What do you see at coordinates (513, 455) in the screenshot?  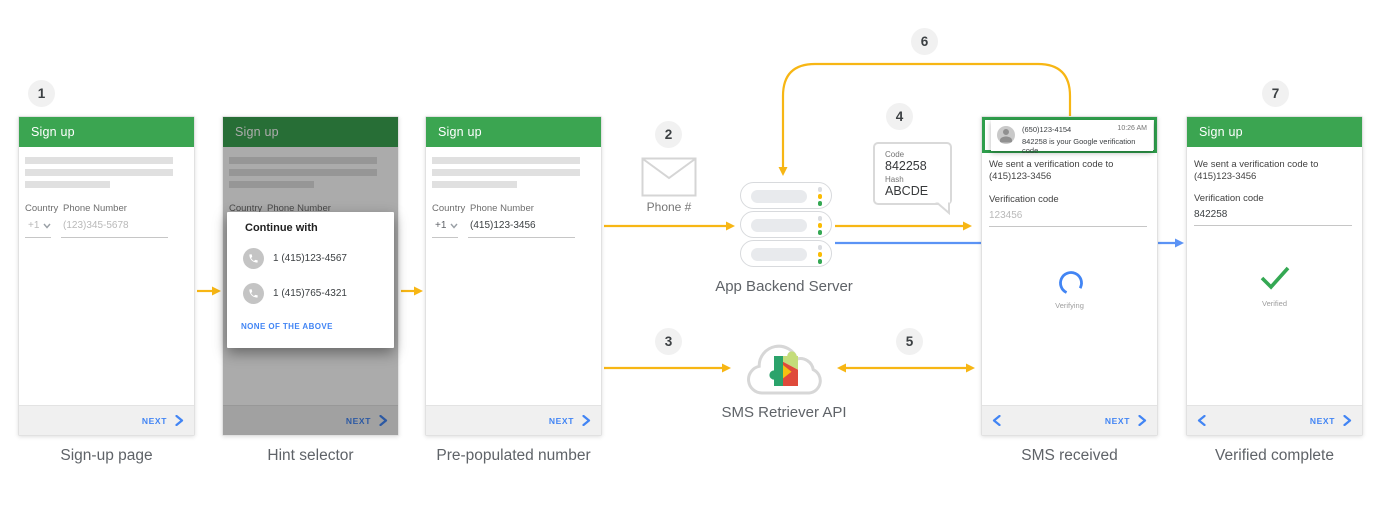 I see `caption-prepopulated: Pre-populated number` at bounding box center [513, 455].